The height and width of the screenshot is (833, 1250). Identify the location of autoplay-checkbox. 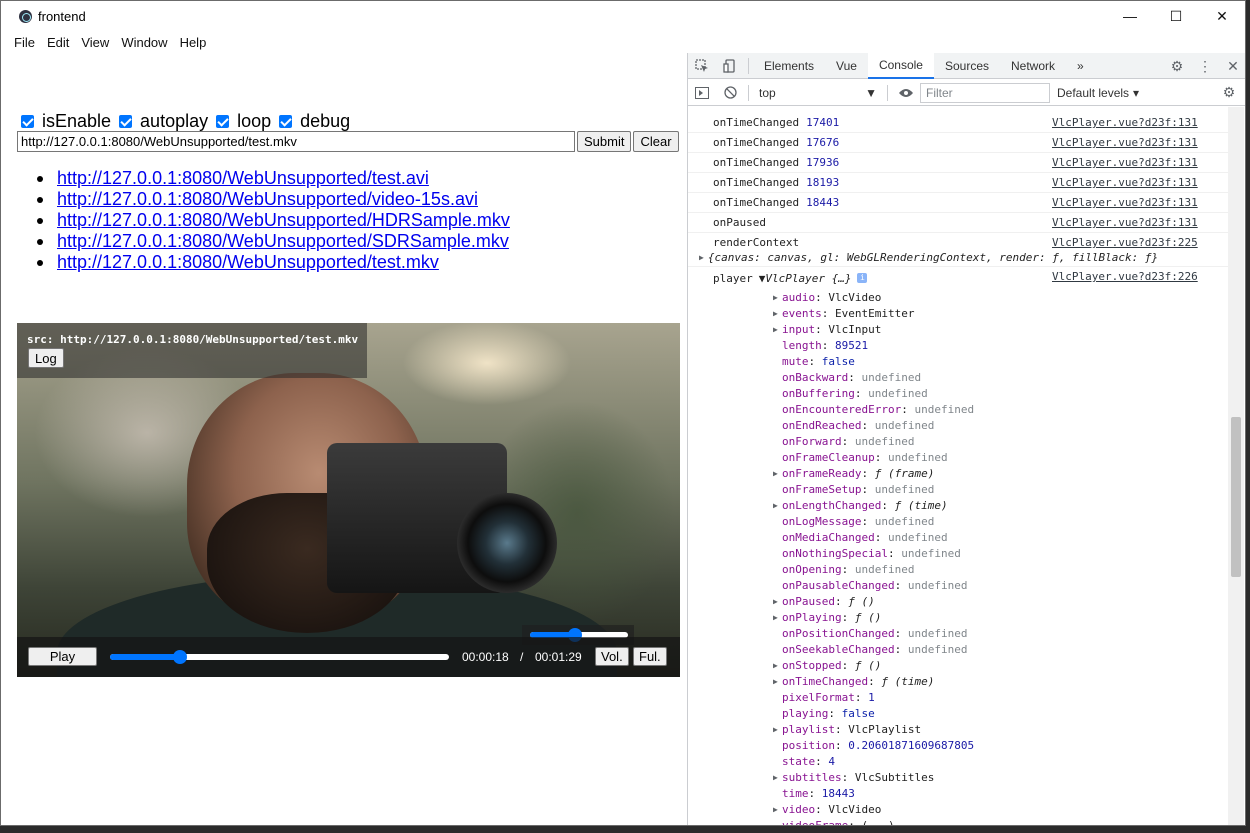
(126, 121).